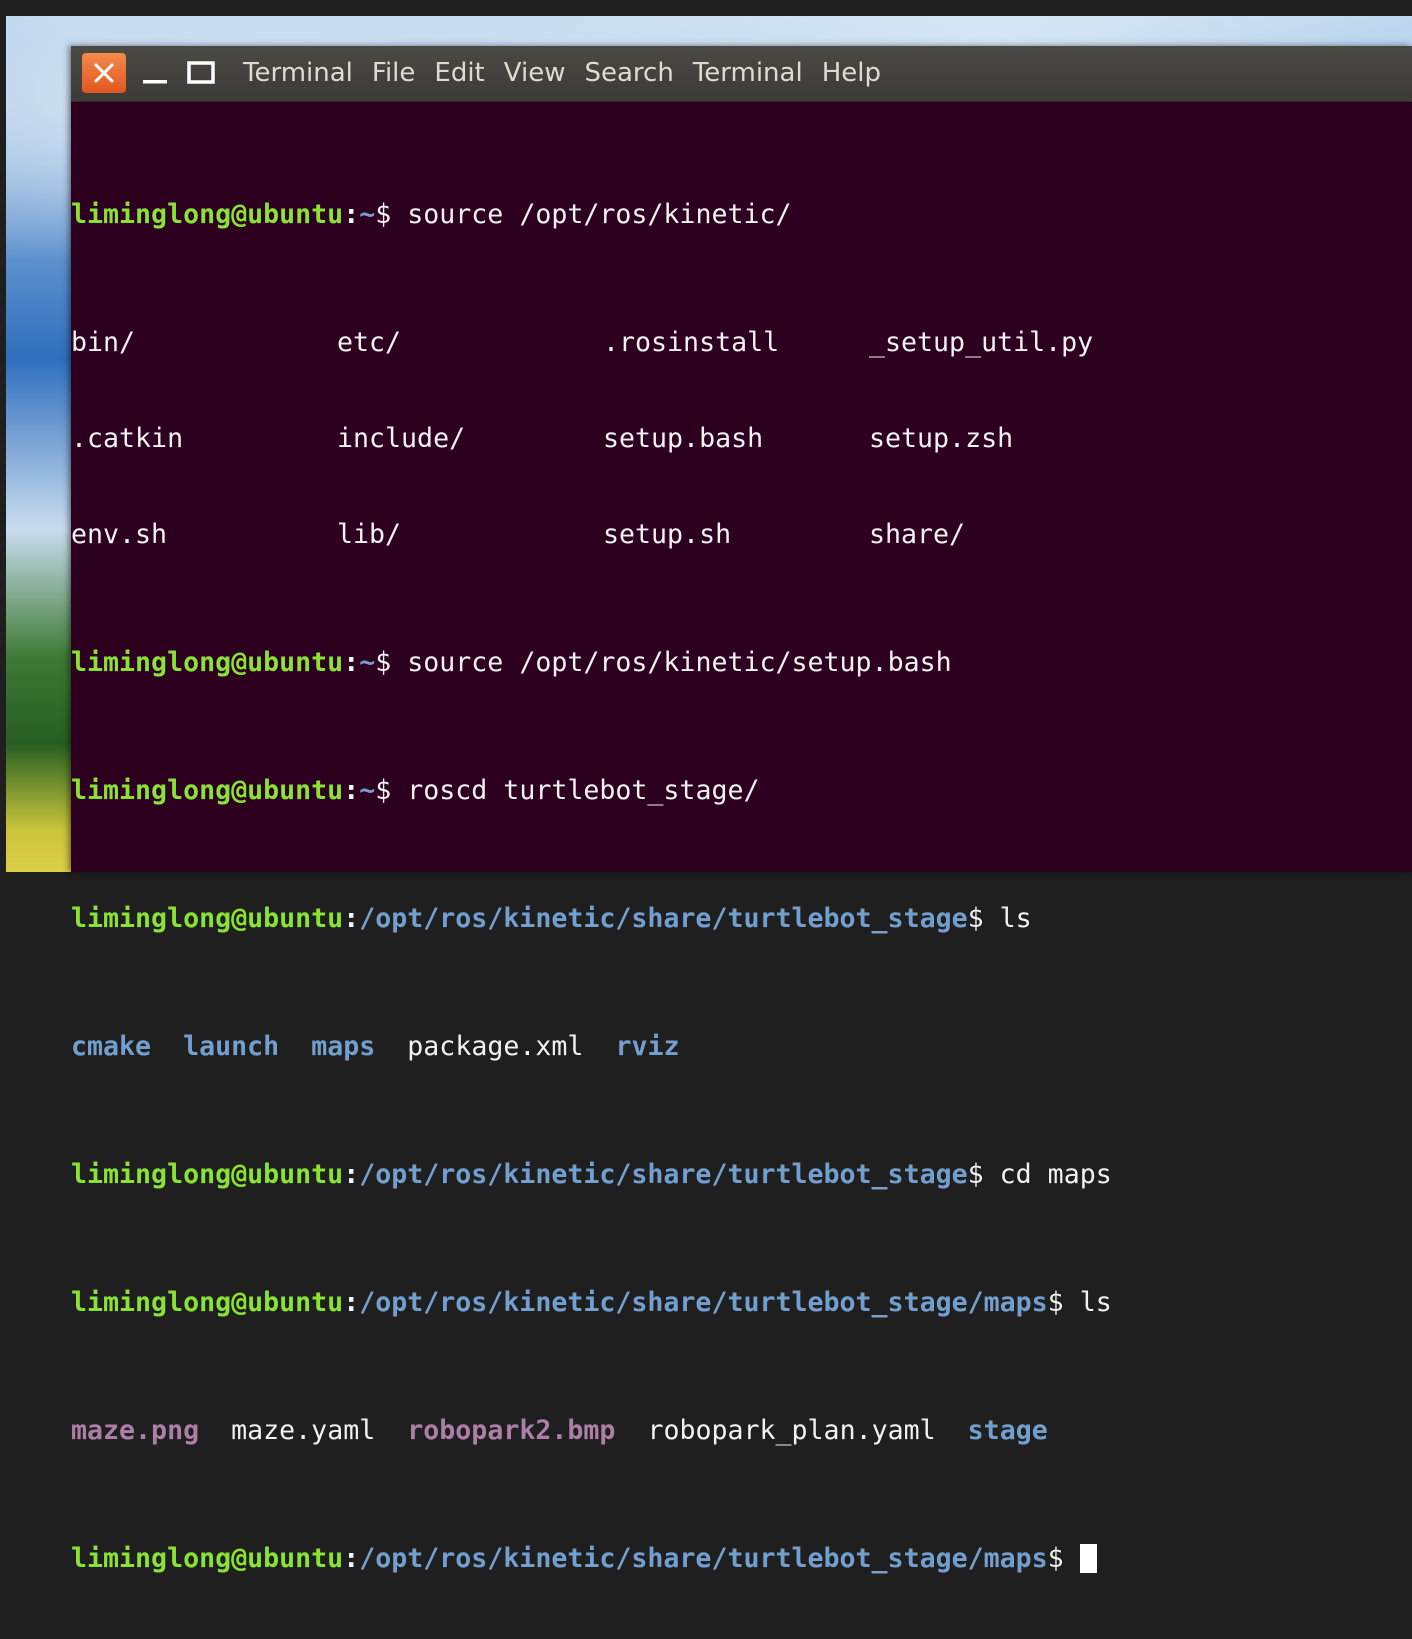 This screenshot has height=1639, width=1412. I want to click on menu-app-terminal: Terminal, so click(298, 73).